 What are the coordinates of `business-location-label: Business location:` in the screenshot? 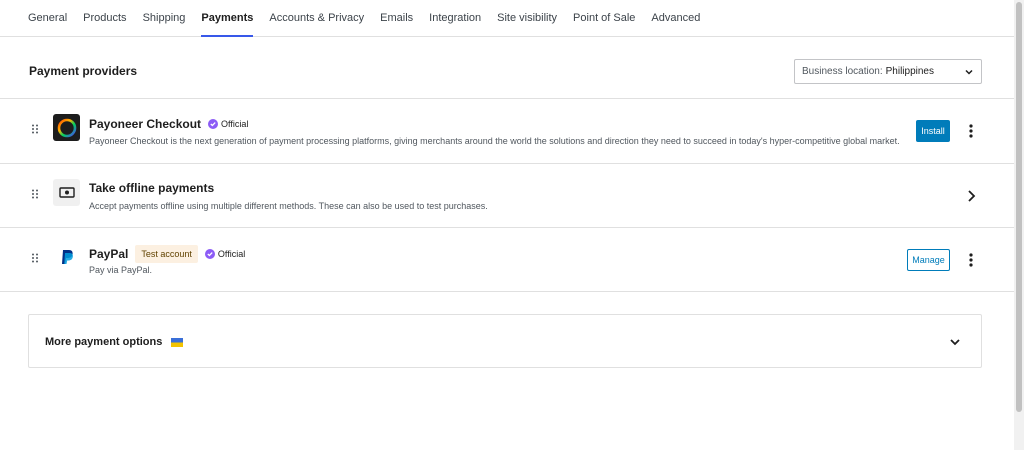 It's located at (842, 71).